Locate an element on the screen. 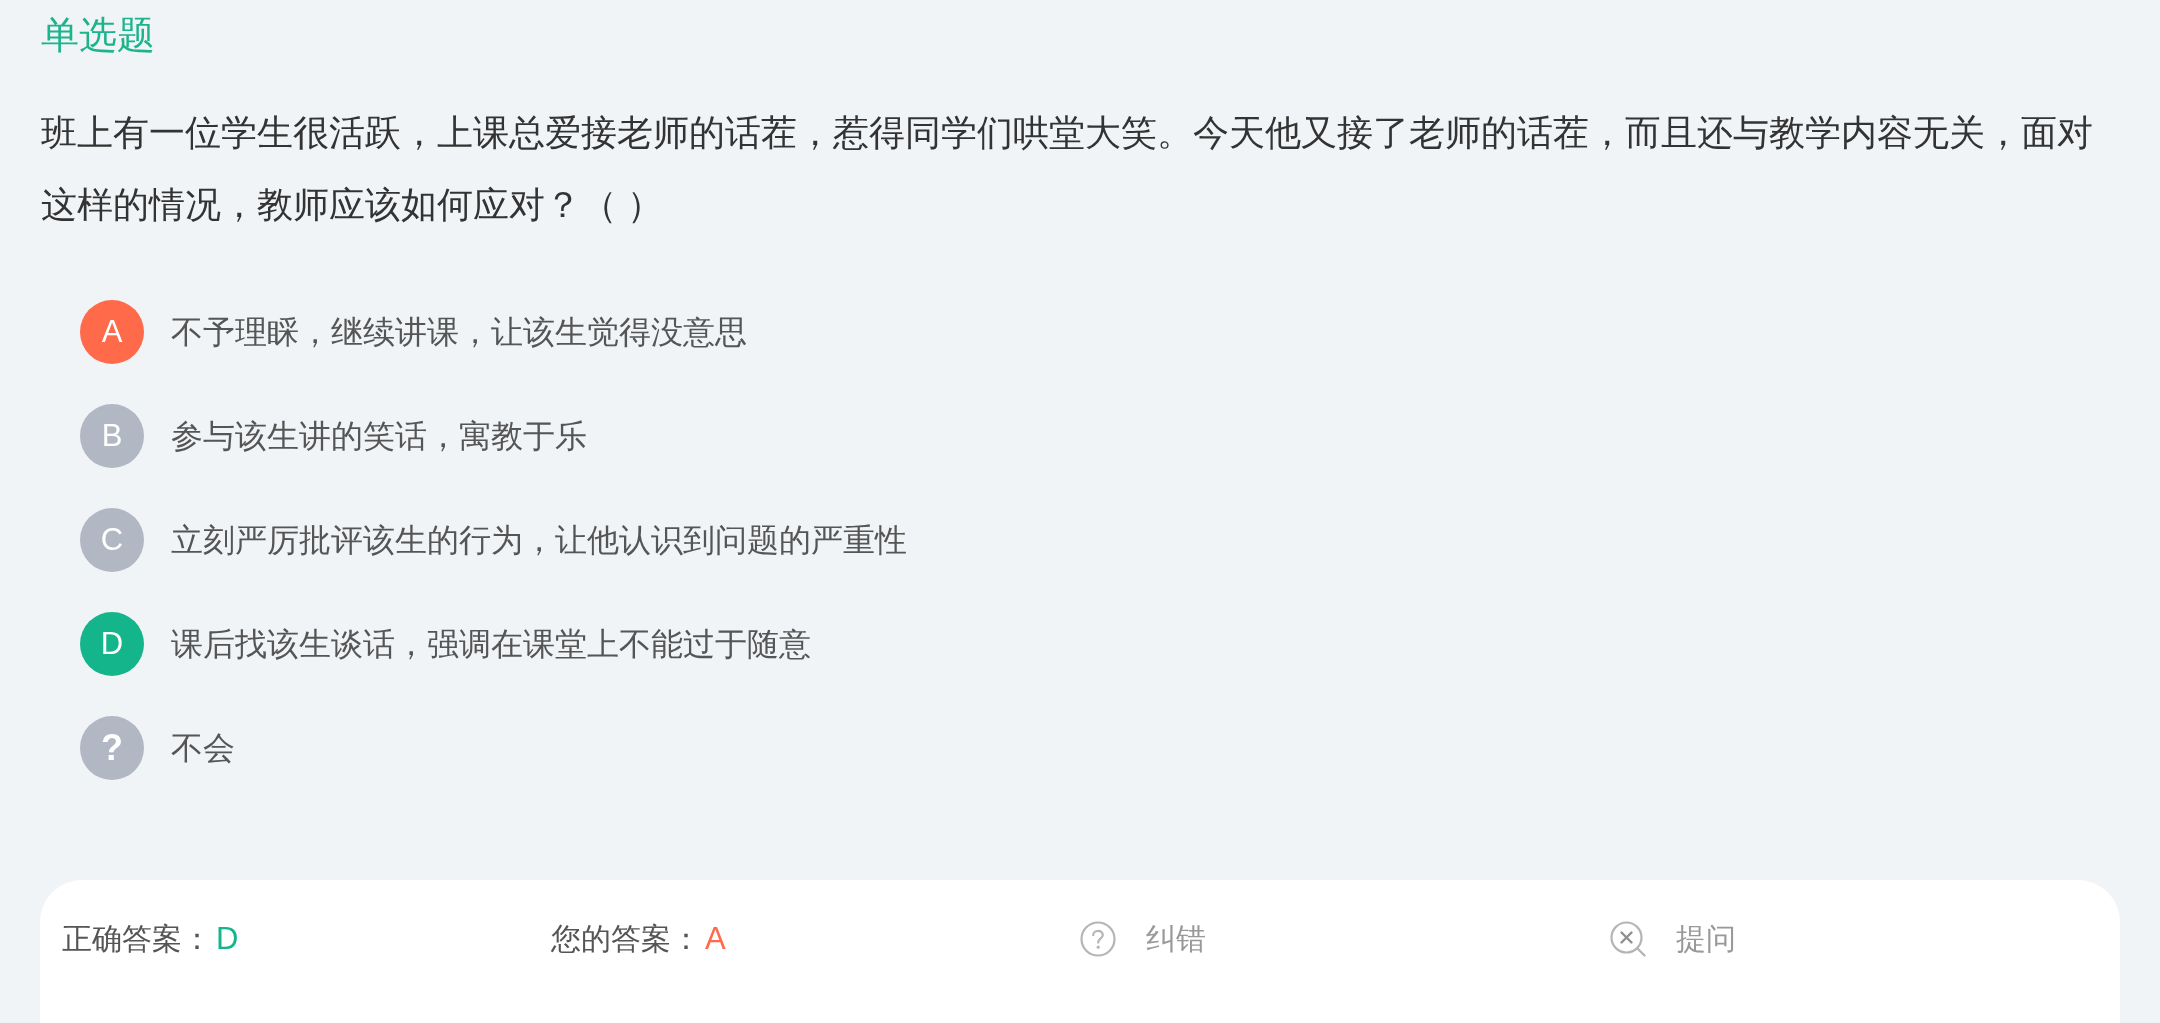 This screenshot has height=1023, width=2160. question-text: 班上有一位学生很活跃，上课总爱接老师的话茬，惹得同学们哄堂大笑。今天他又接了老师的话茬，而且还与教学内容无关，面对这样的情况，教师应该如何应对？（ ） is located at coordinates (1067, 169).